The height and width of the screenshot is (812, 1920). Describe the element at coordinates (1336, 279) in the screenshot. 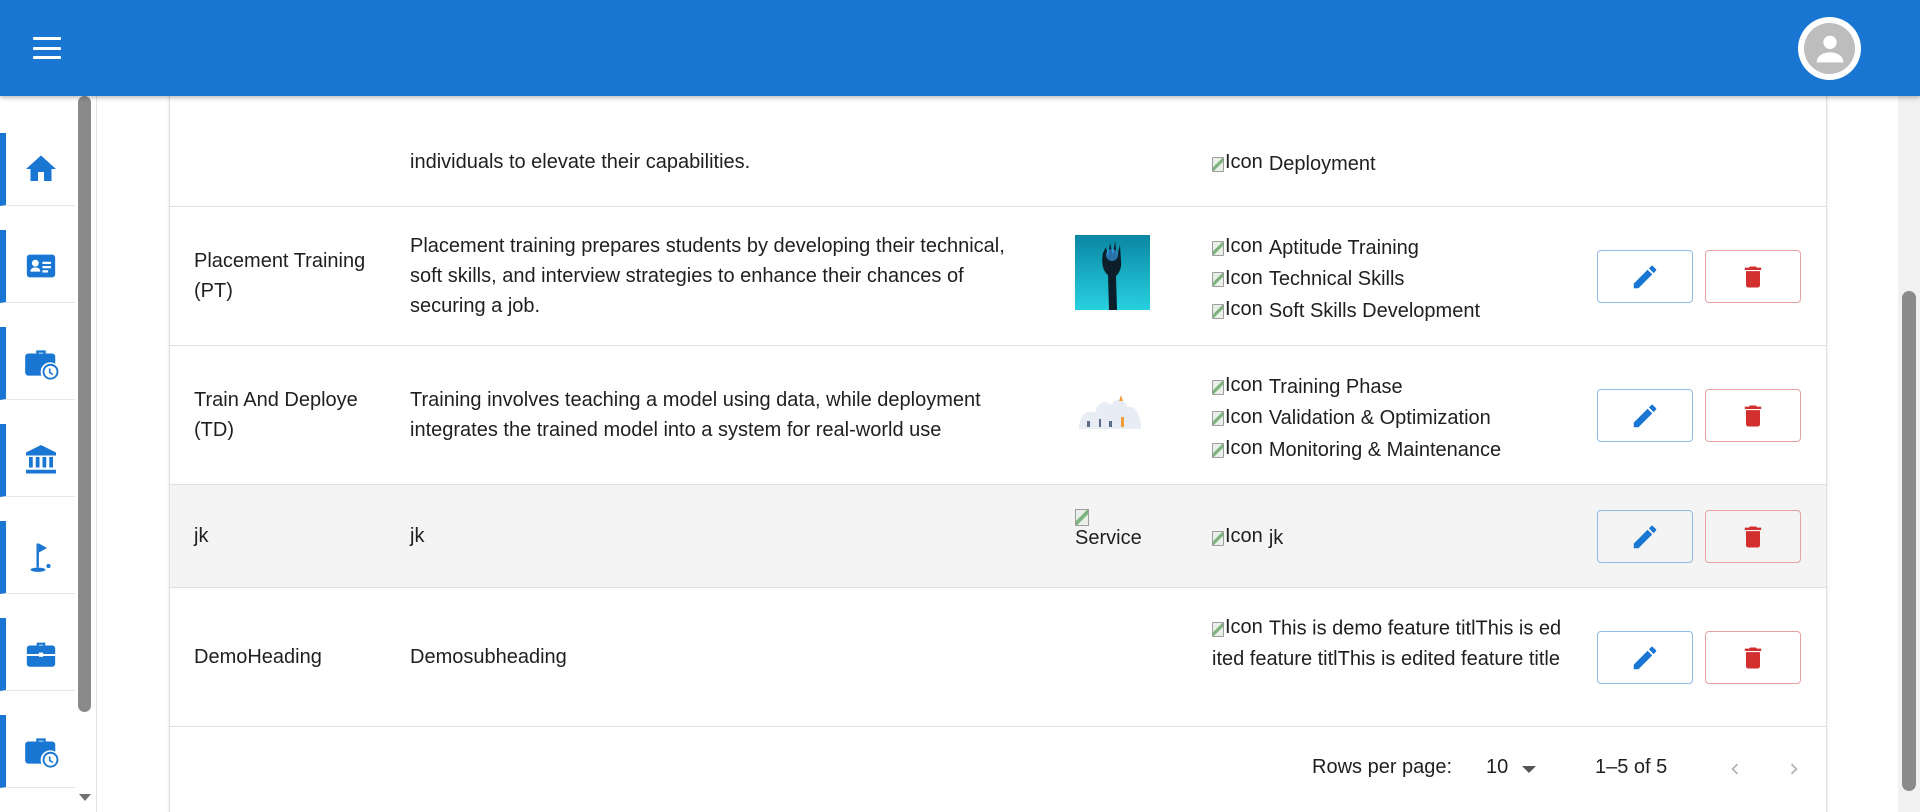

I see `feature-label: Technical Skills` at that location.